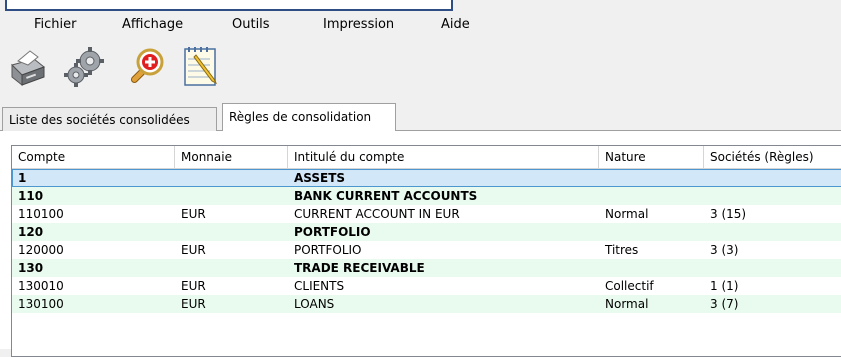 The image size is (841, 357). What do you see at coordinates (455, 24) in the screenshot?
I see `menu-aide: Aide` at bounding box center [455, 24].